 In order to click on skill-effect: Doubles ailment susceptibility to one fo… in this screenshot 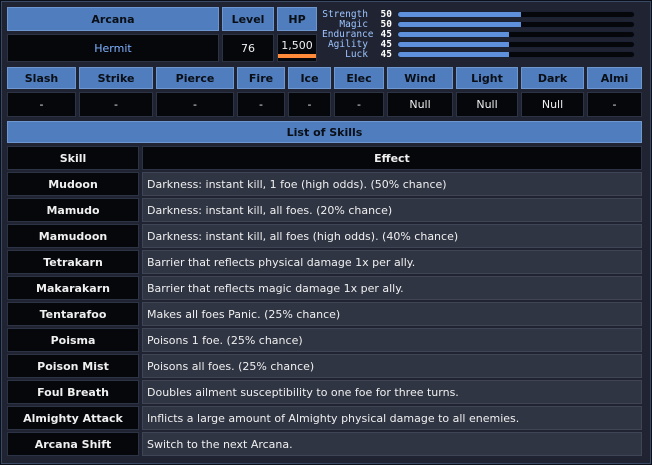, I will do `click(392, 392)`.